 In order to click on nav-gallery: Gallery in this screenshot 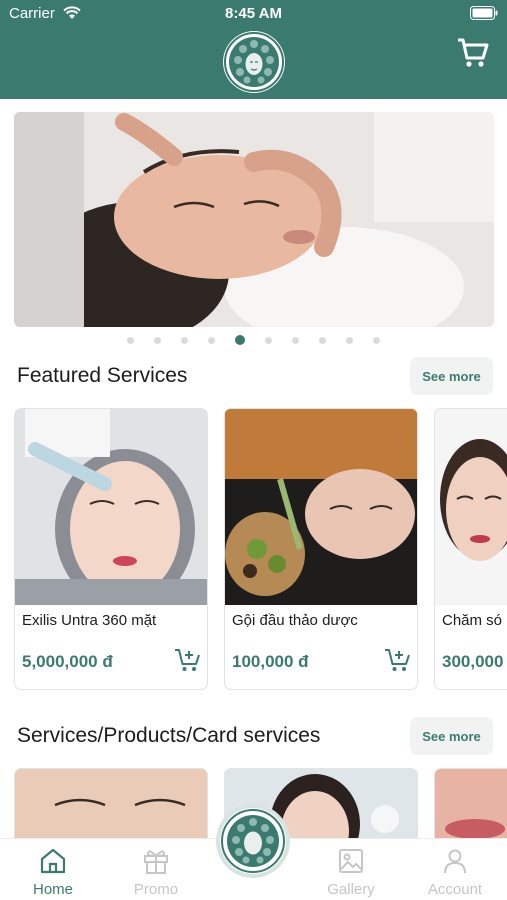, I will do `click(351, 872)`.